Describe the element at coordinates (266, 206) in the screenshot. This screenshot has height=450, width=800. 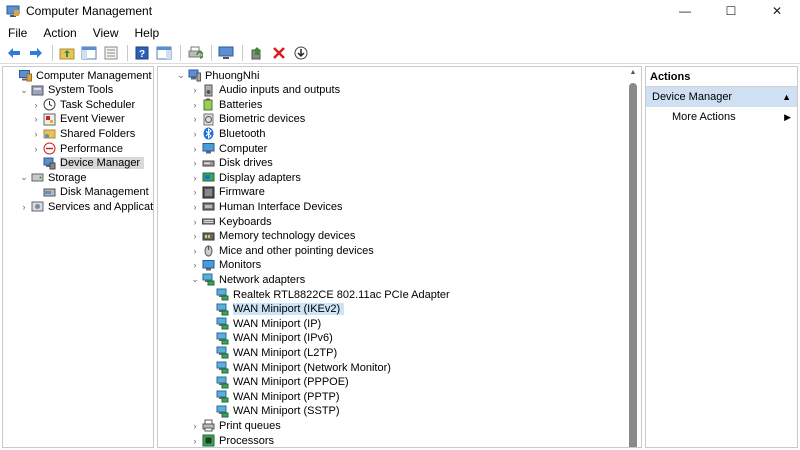
I see `device-tree-row: › Human Interface Devices` at that location.